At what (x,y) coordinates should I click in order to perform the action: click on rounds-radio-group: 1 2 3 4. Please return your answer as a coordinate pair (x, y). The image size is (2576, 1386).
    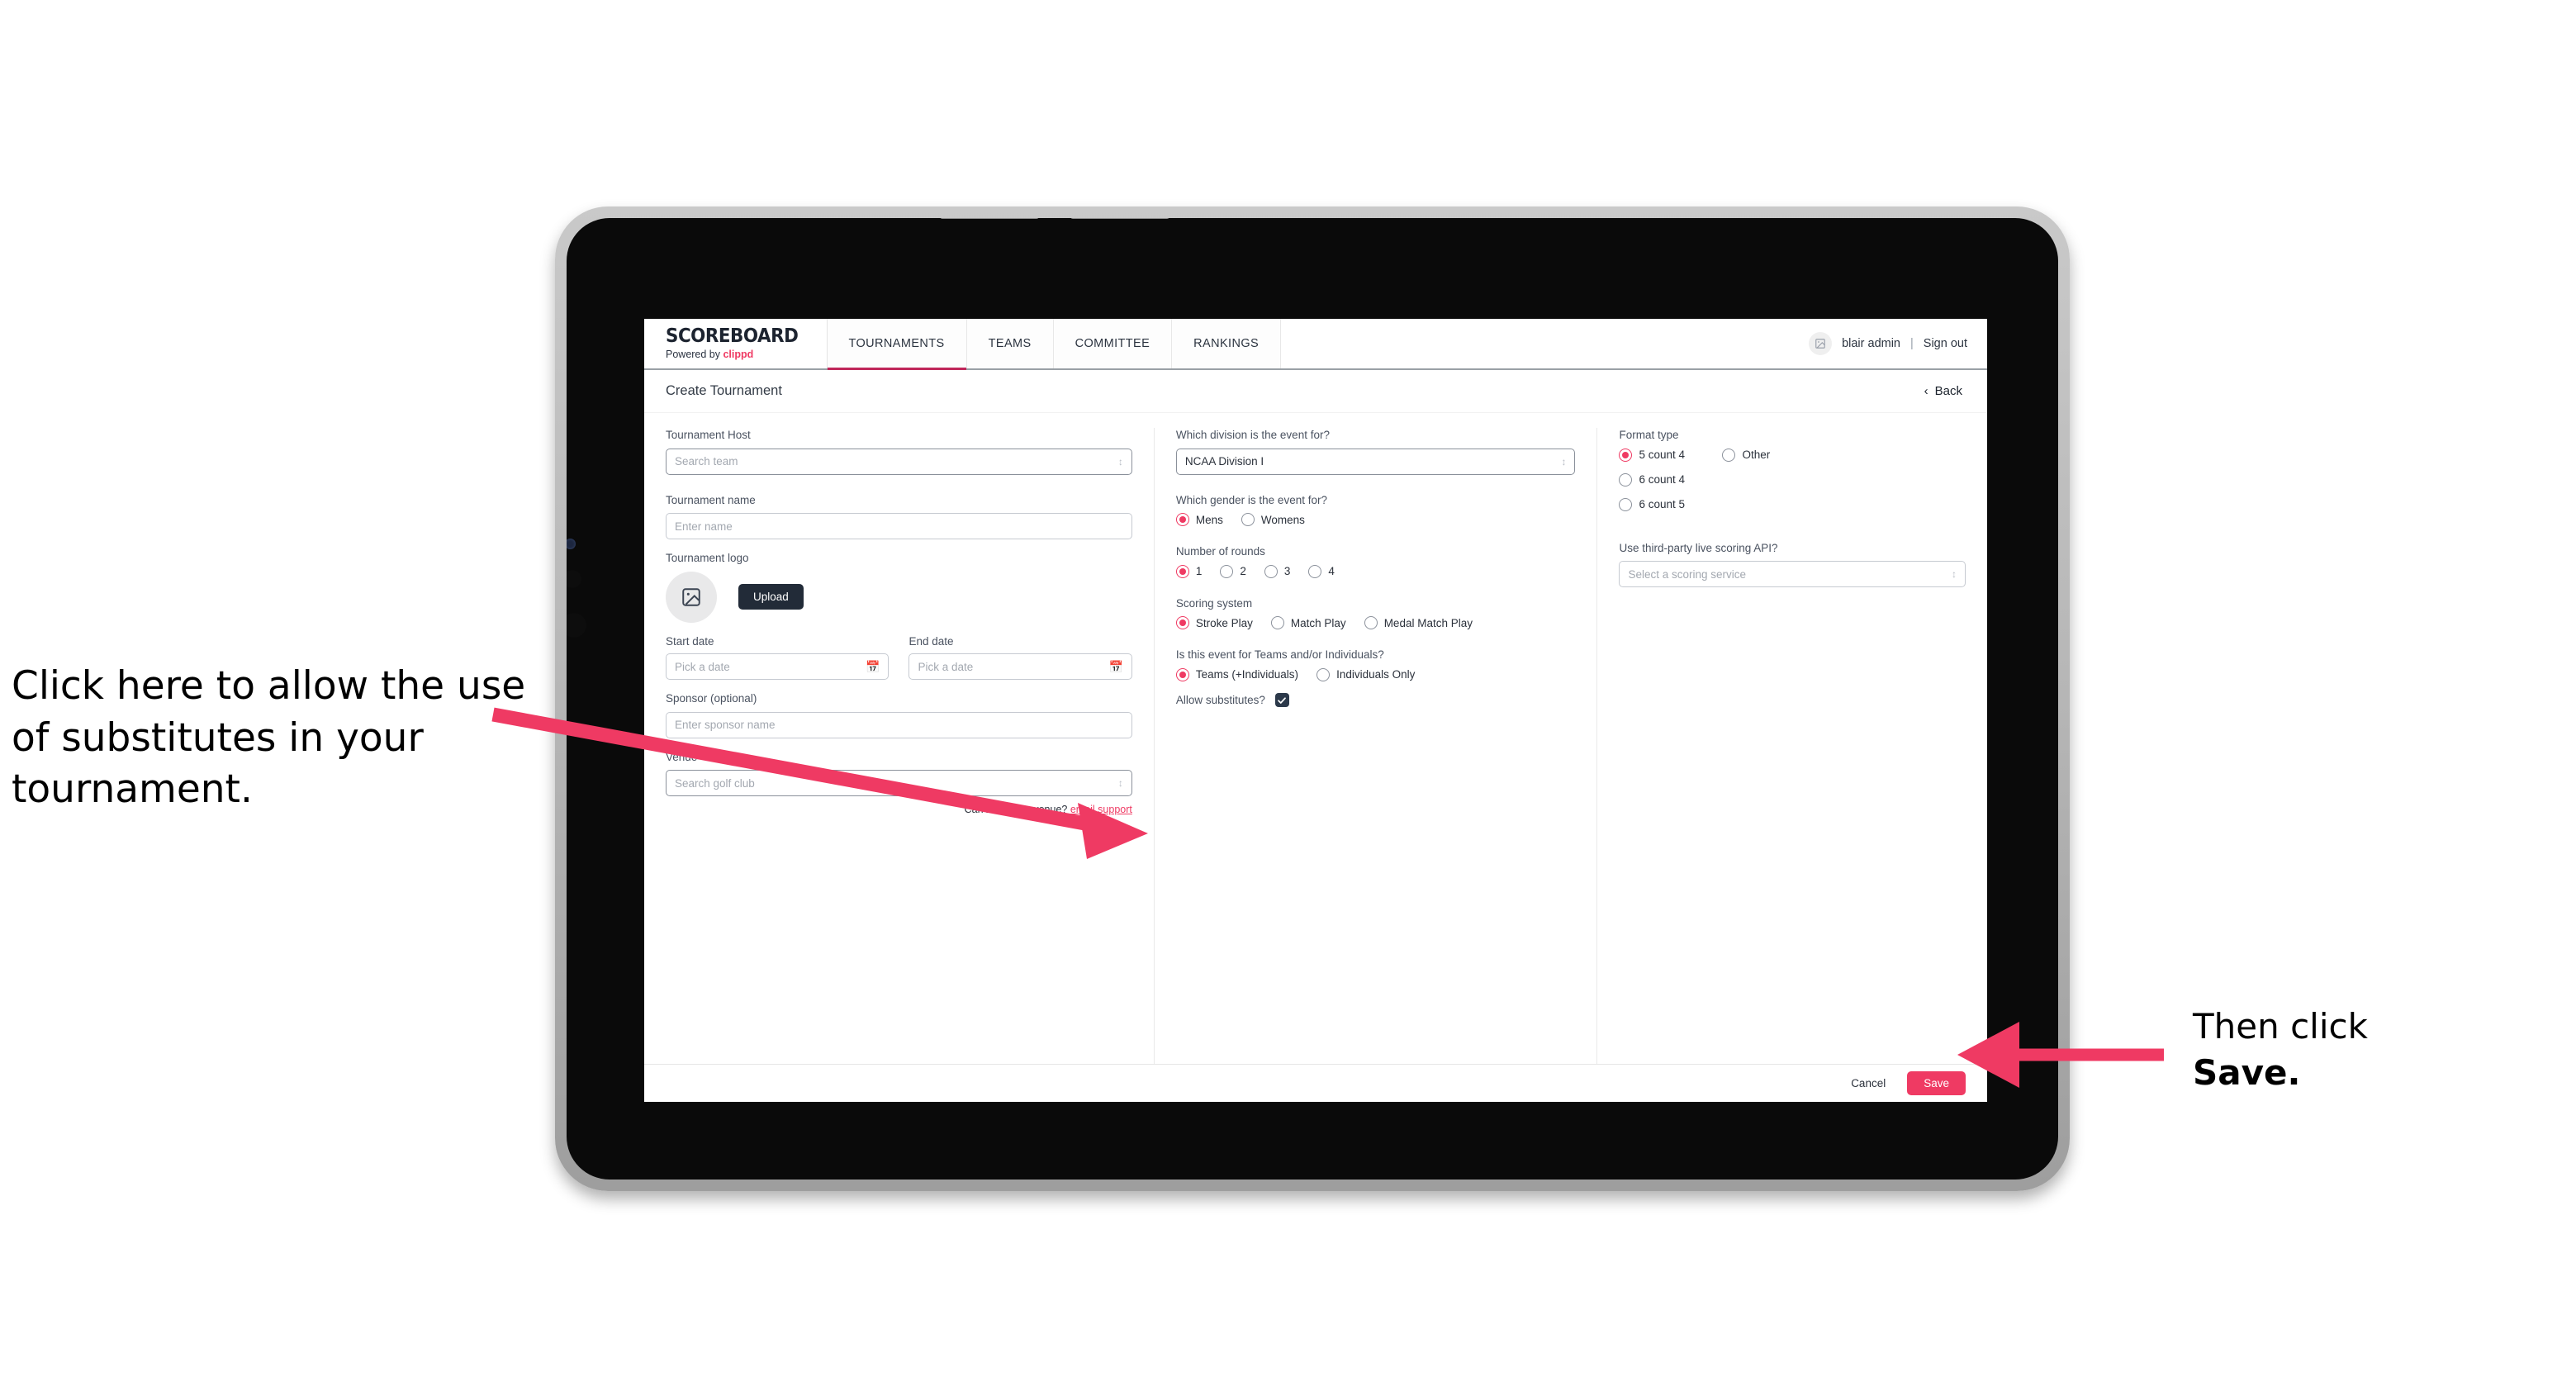
    Looking at the image, I should click on (1375, 571).